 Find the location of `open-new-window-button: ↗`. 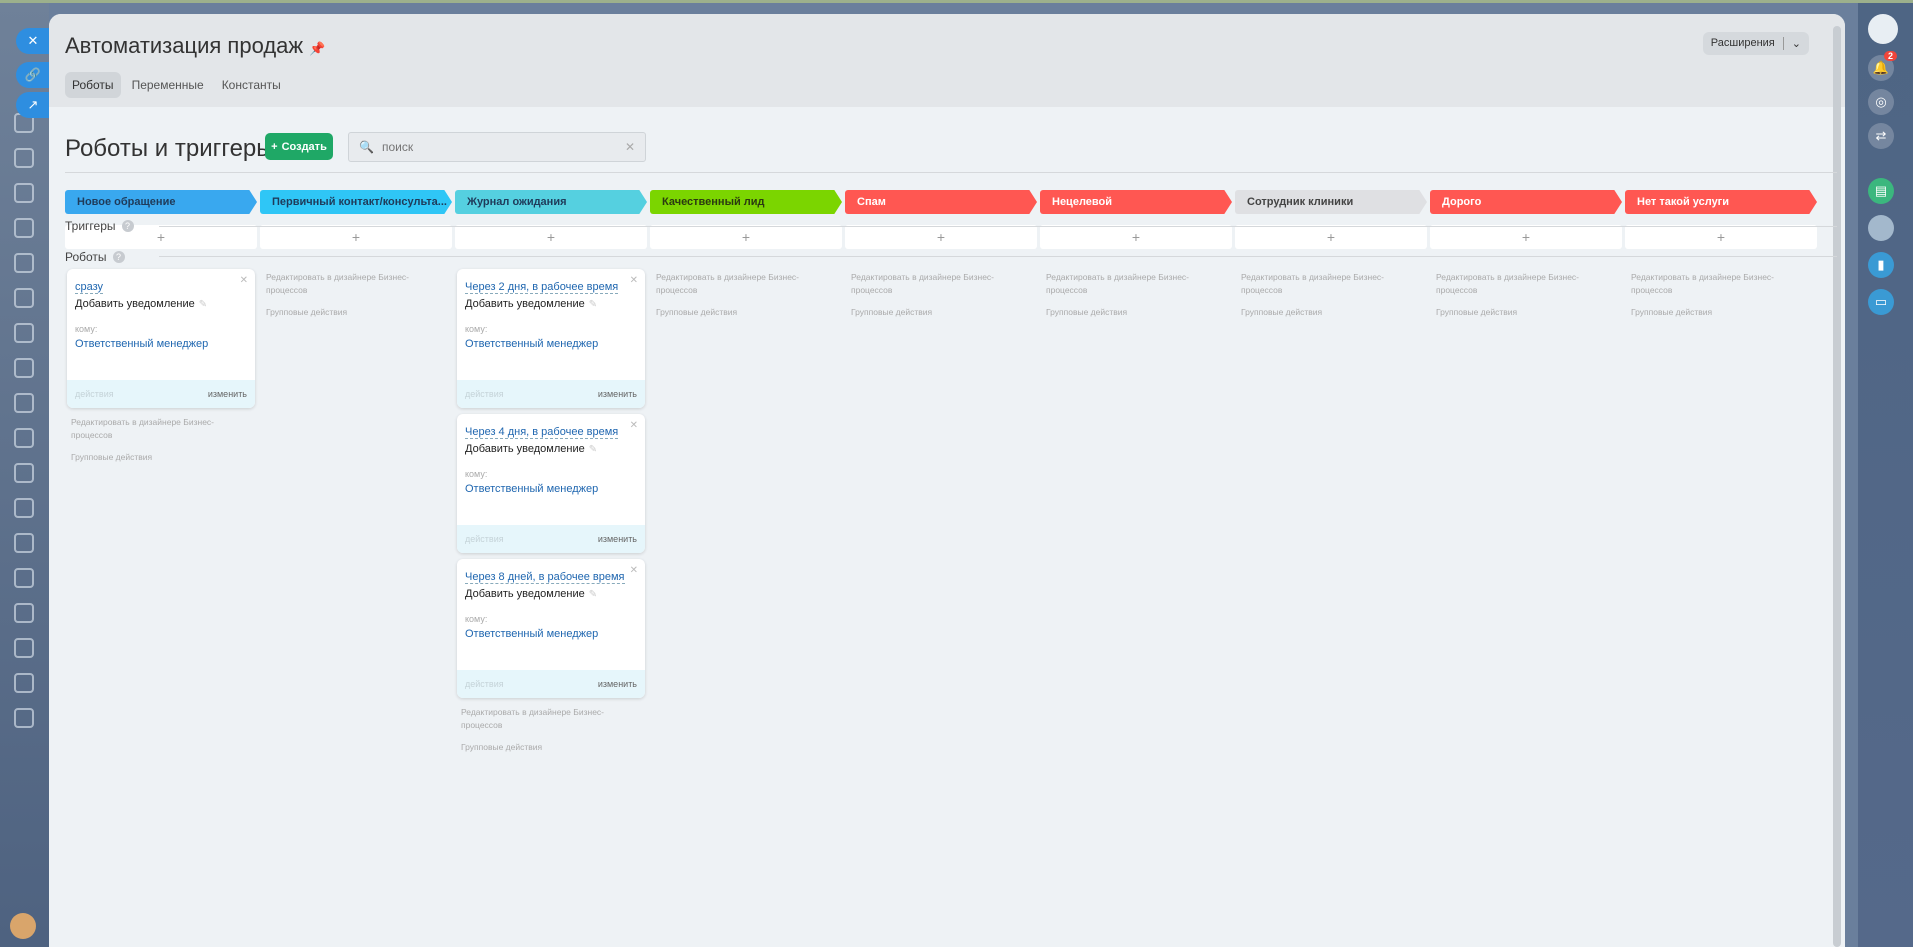

open-new-window-button: ↗ is located at coordinates (33, 105).